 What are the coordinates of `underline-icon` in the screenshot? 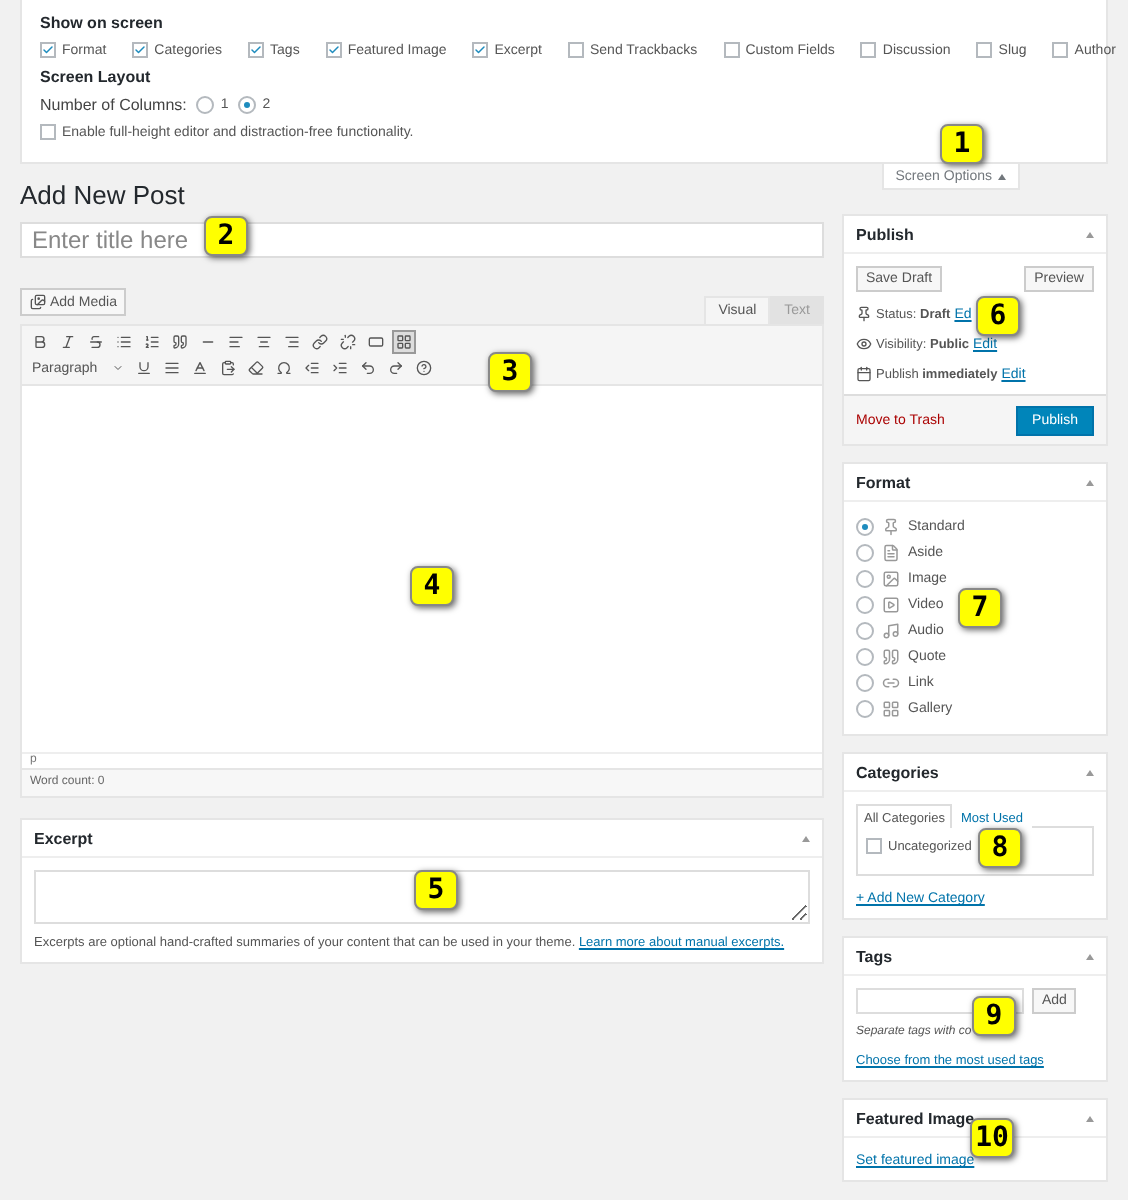 It's located at (144, 368).